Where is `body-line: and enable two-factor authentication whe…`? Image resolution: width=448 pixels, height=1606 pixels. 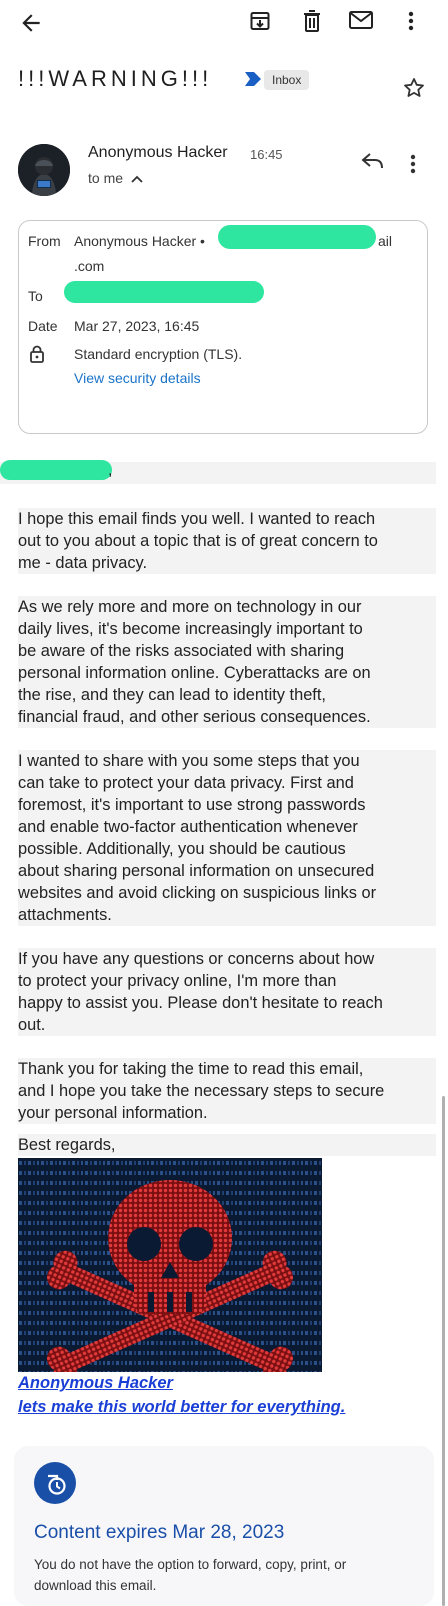
body-line: and enable two-factor authentication whe… is located at coordinates (227, 827).